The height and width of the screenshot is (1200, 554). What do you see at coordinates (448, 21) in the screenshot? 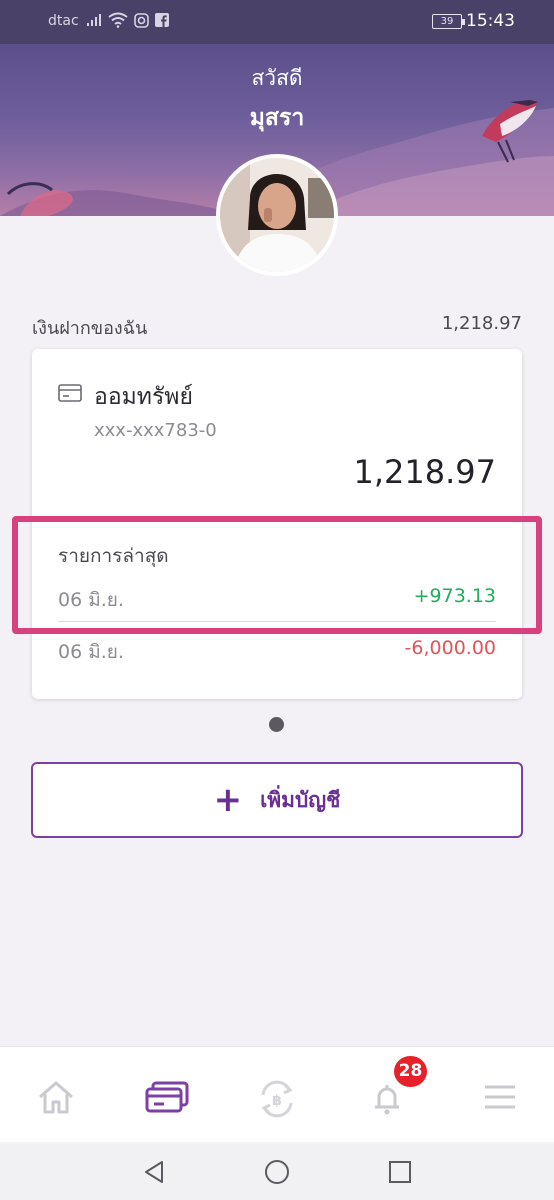
I see `battery-indicator: 39` at bounding box center [448, 21].